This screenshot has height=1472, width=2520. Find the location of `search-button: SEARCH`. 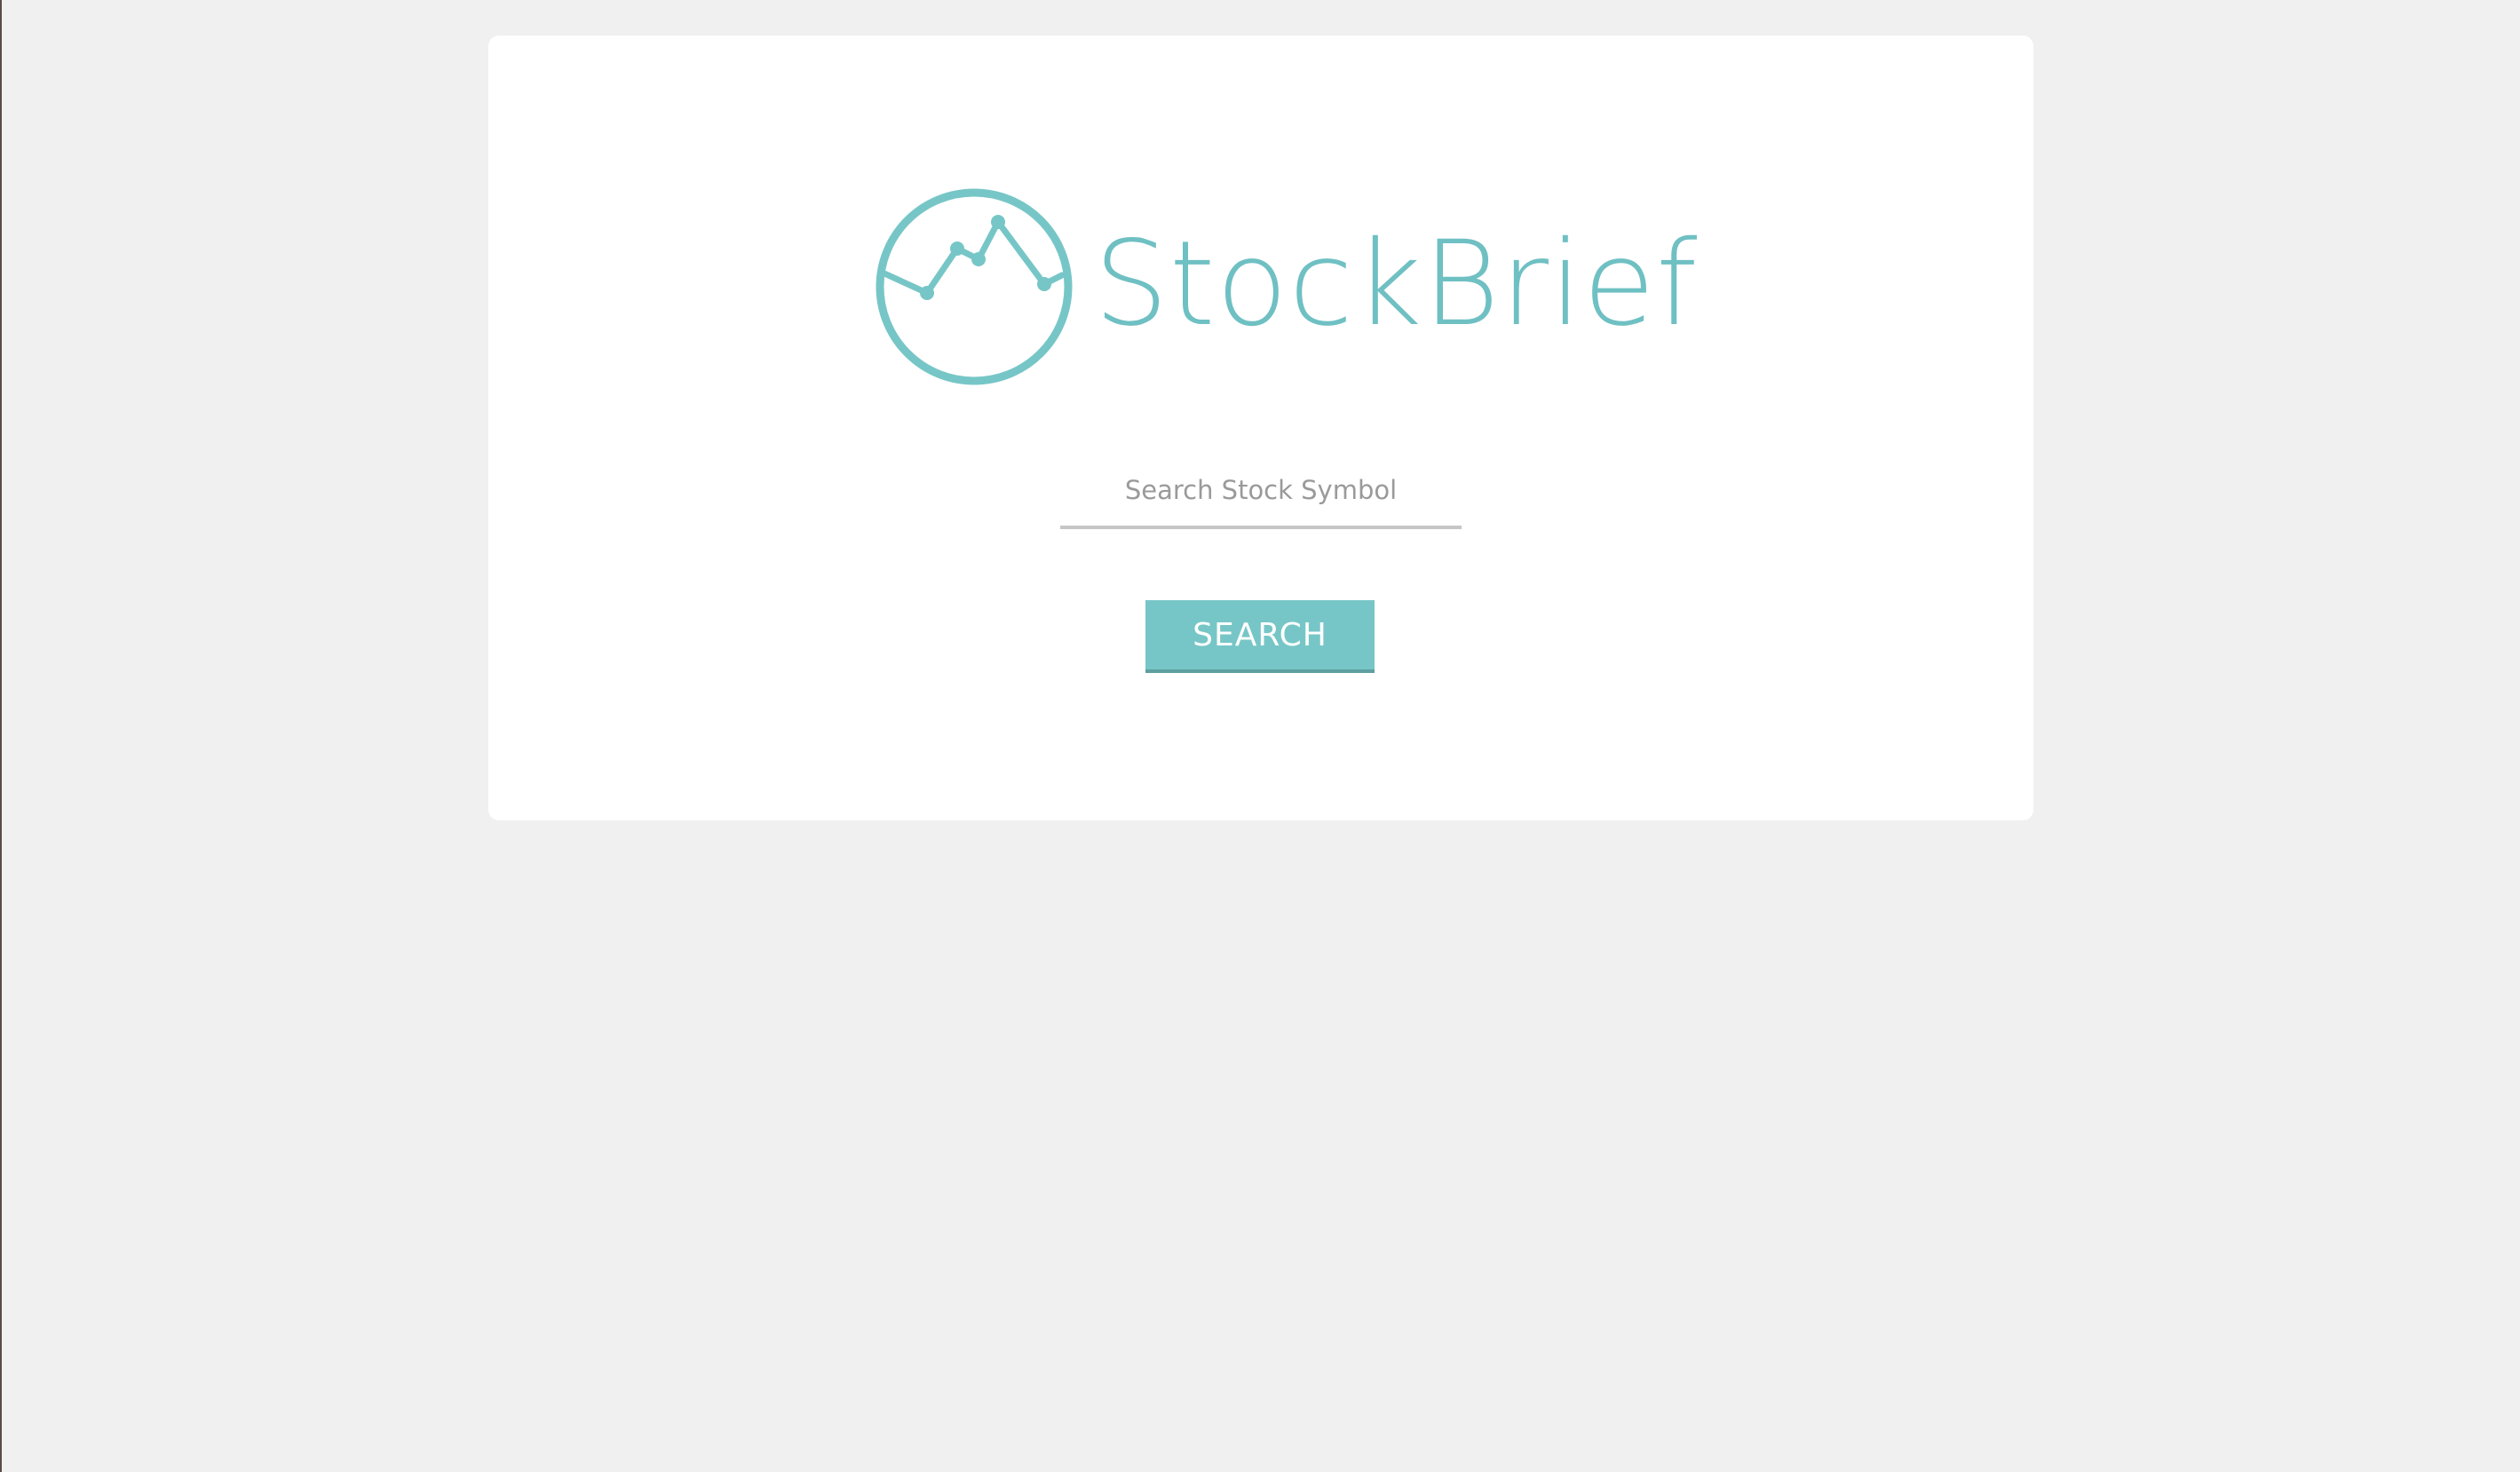

search-button: SEARCH is located at coordinates (1260, 636).